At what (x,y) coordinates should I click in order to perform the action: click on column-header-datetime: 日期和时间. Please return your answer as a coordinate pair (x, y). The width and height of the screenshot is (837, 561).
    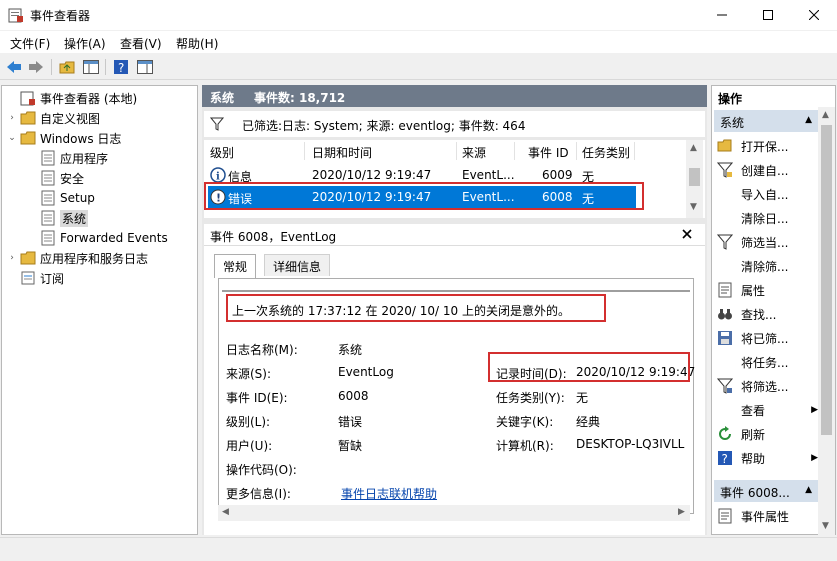
    Looking at the image, I should click on (342, 152).